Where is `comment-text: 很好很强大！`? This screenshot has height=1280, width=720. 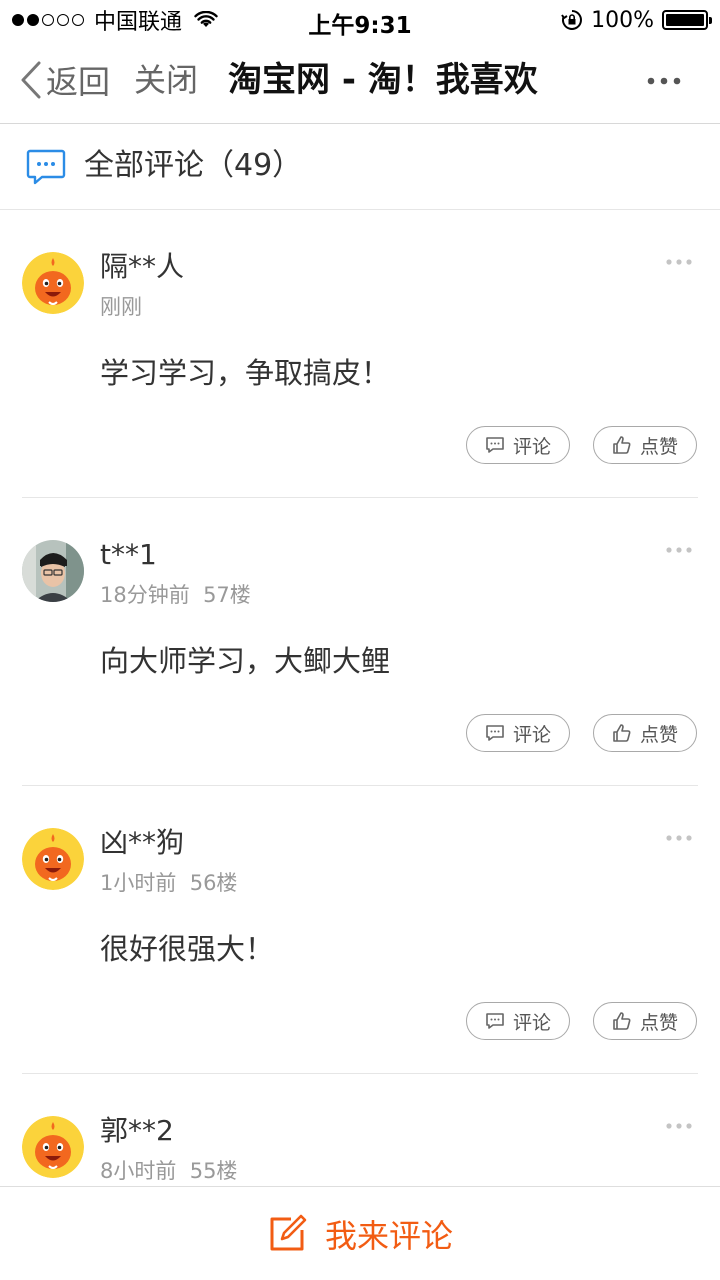 comment-text: 很好很强大！ is located at coordinates (187, 949).